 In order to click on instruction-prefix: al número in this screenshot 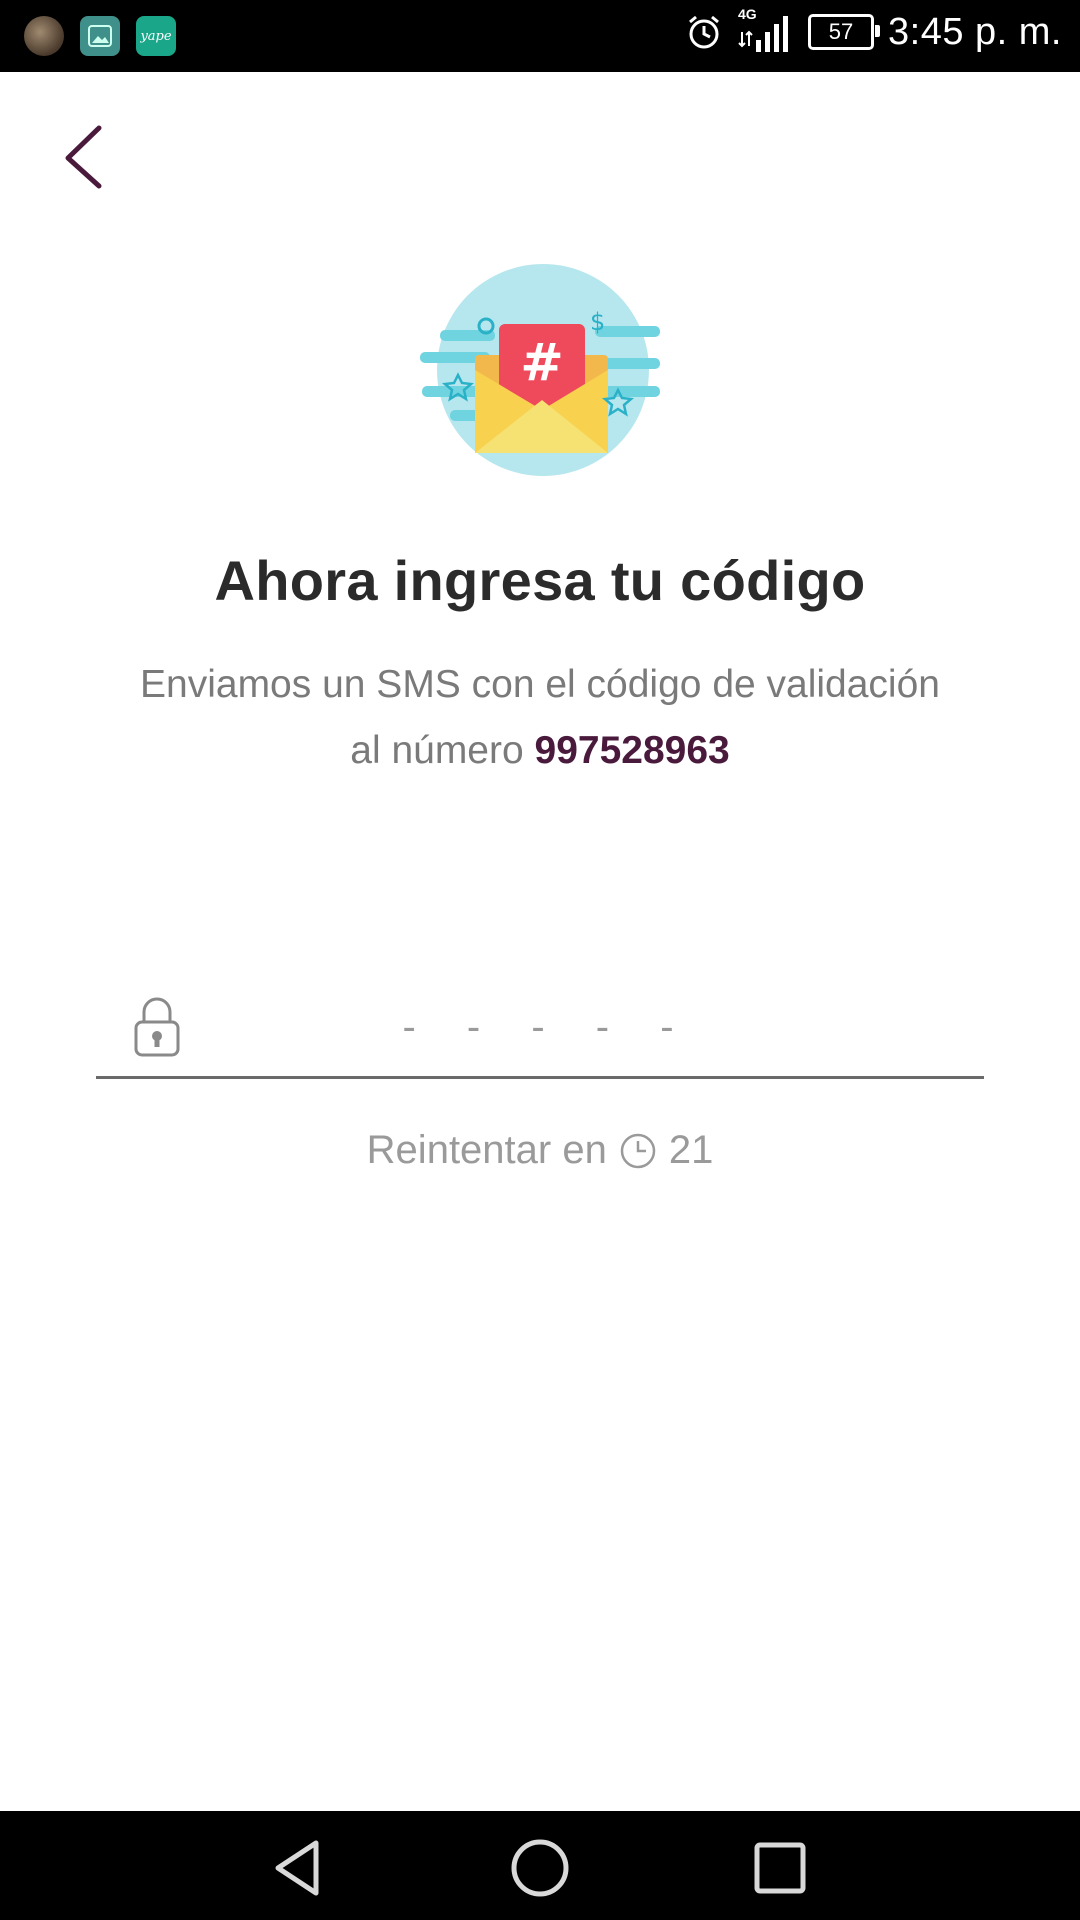, I will do `click(437, 750)`.